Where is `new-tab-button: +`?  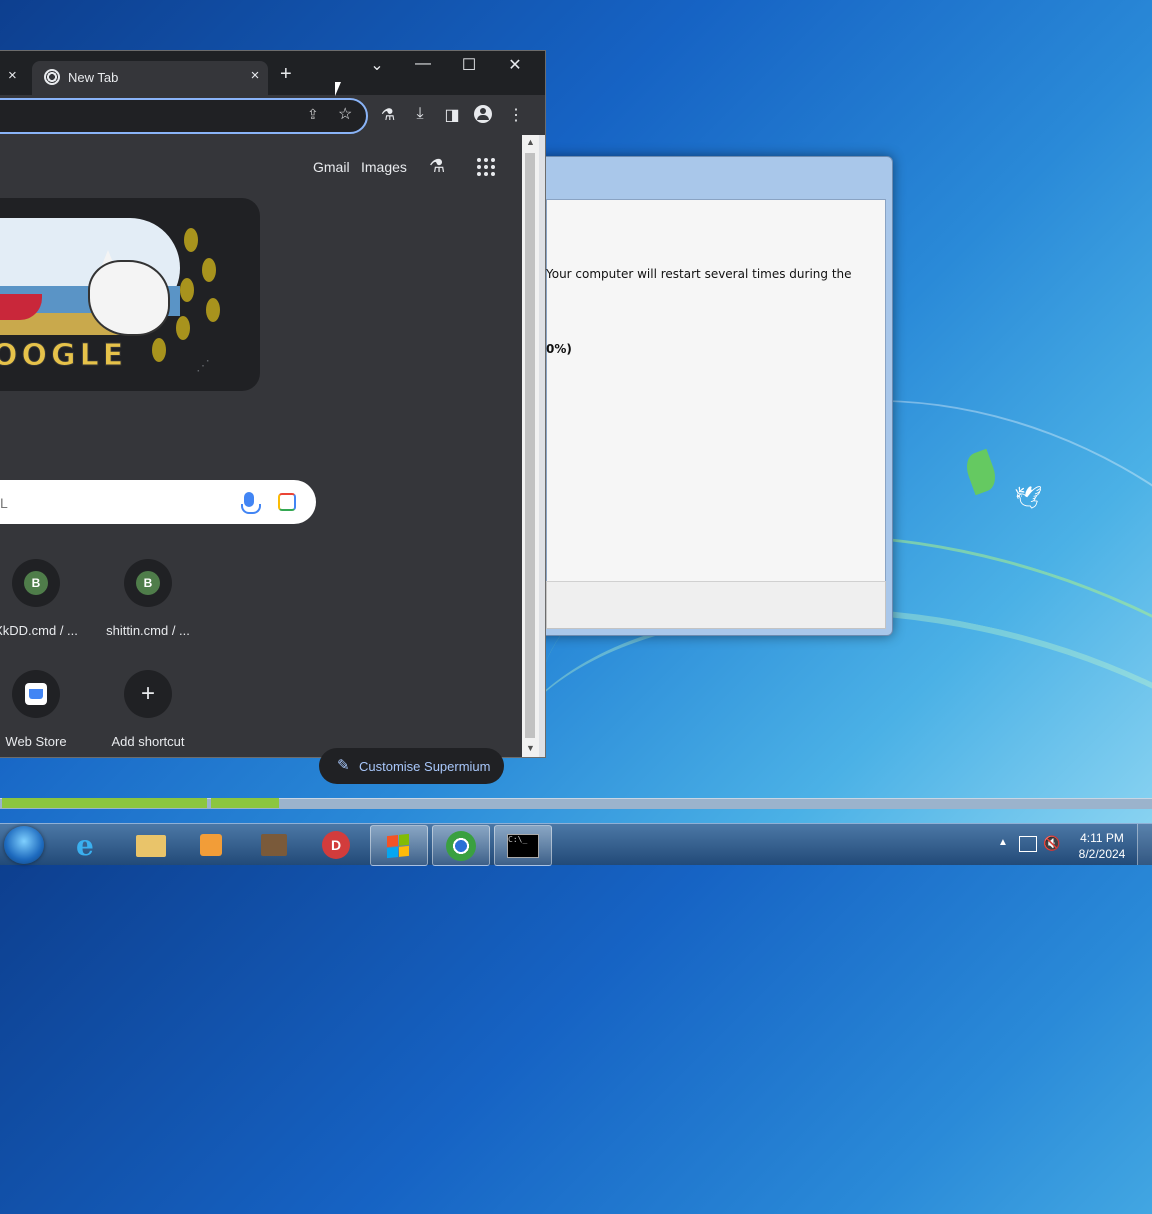 new-tab-button: + is located at coordinates (286, 74).